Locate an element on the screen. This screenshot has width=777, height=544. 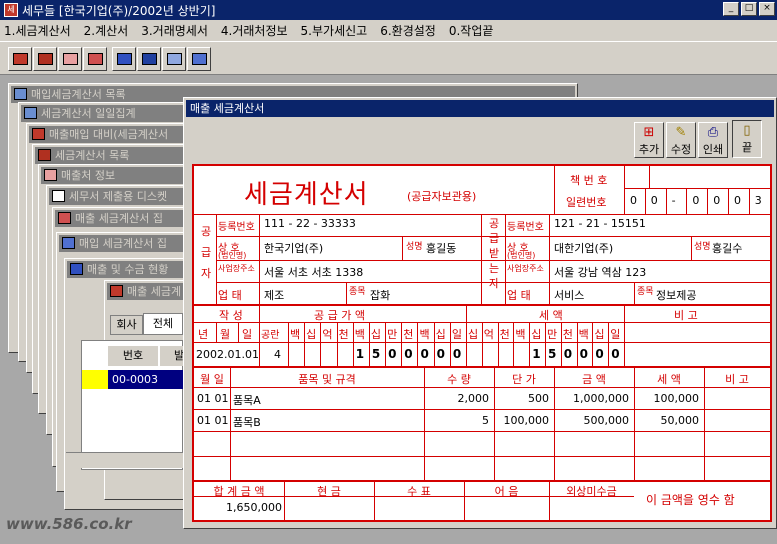
menu-trade-statement: 3.거래명세서 is located at coordinates (174, 30).